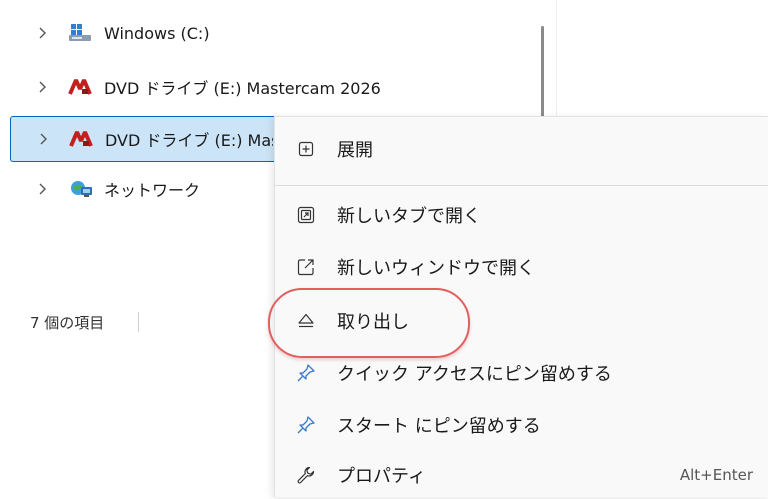 This screenshot has height=499, width=768. What do you see at coordinates (306, 321) in the screenshot?
I see `eject-icon` at bounding box center [306, 321].